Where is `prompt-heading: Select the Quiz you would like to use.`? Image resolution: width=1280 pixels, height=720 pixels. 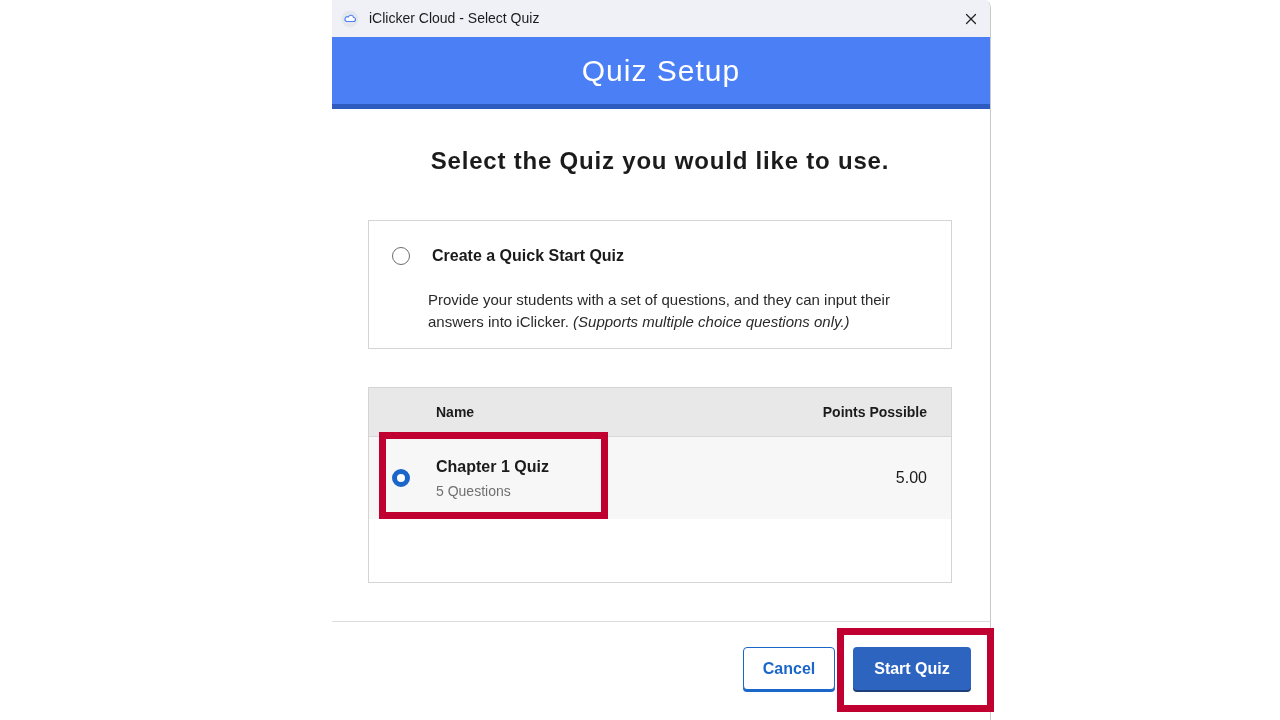 prompt-heading: Select the Quiz you would like to use. is located at coordinates (660, 161).